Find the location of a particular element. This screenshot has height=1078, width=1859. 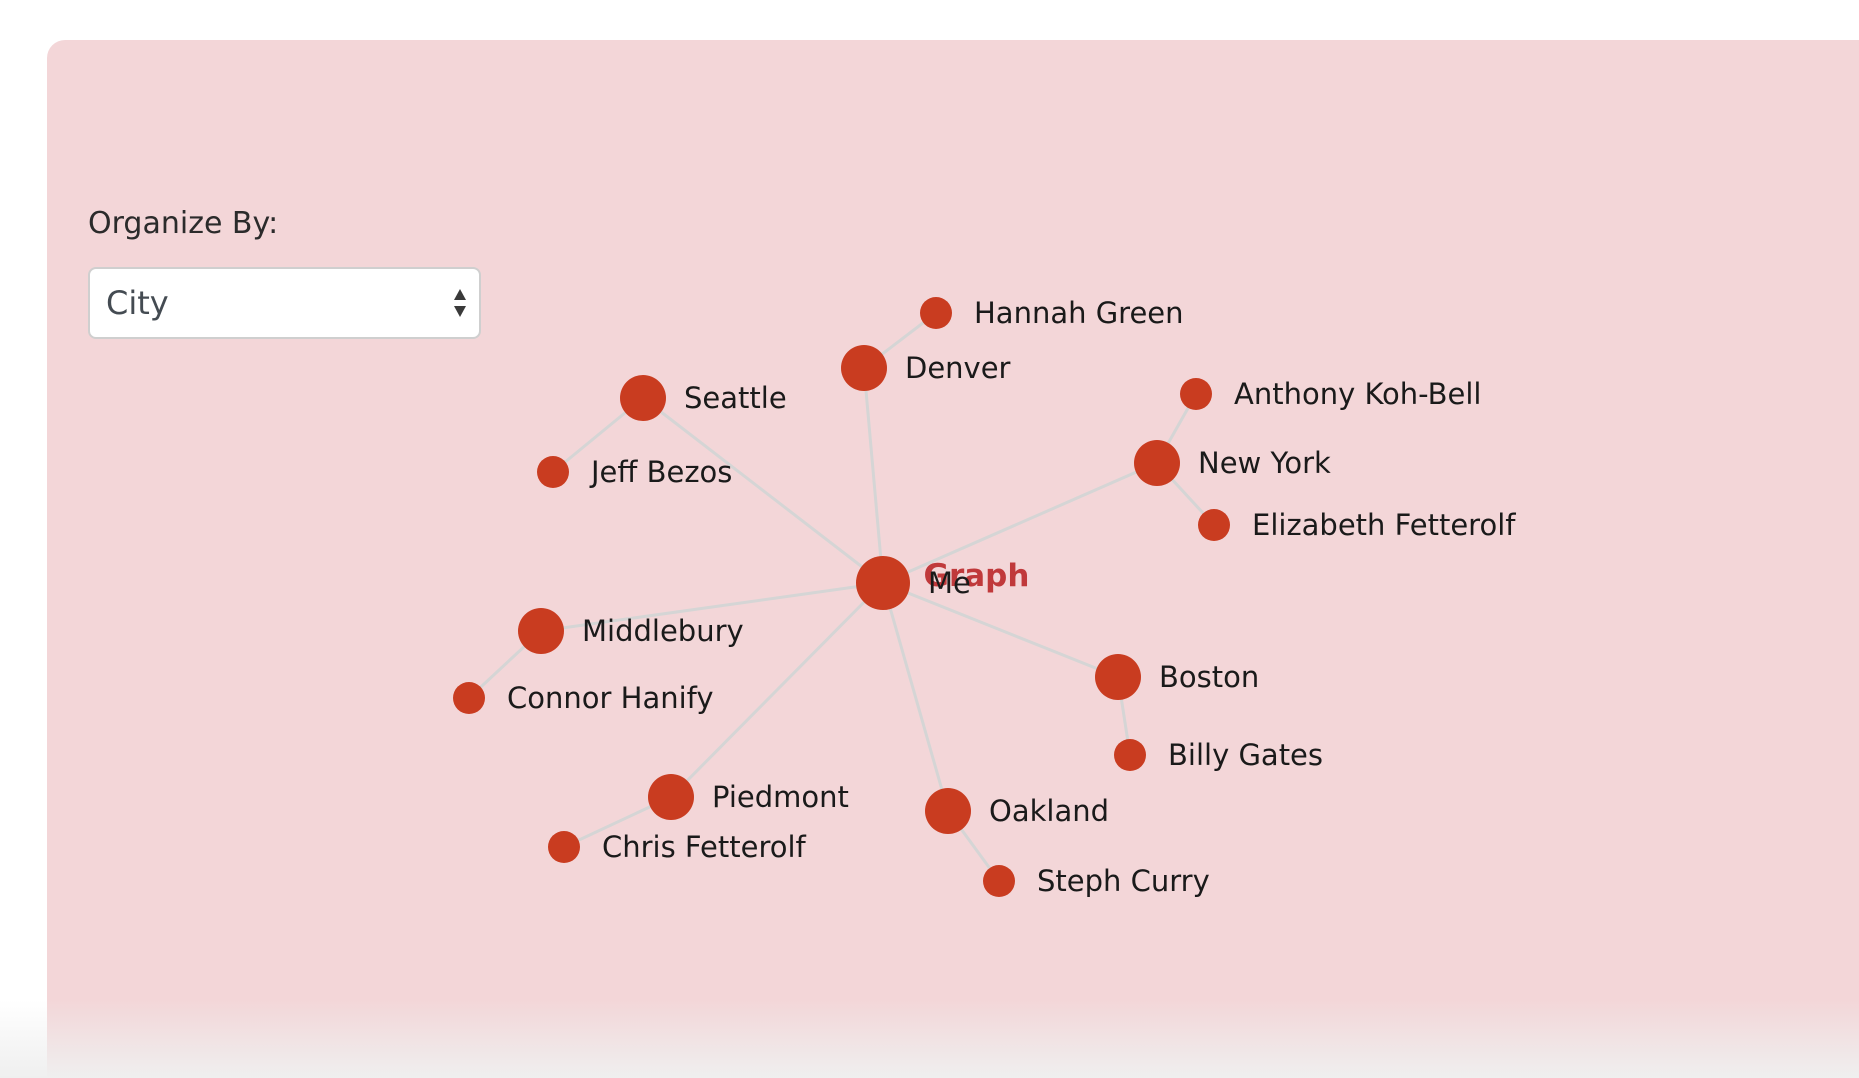

edge-me-denver is located at coordinates (873, 475).